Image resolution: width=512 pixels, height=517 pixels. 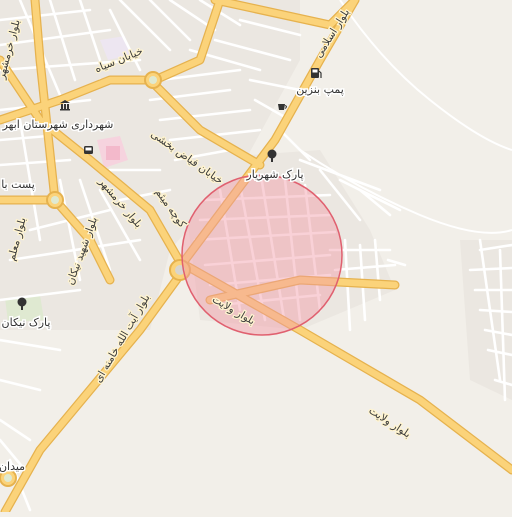 I want to click on label-park-shahriar: پارک شهریار, so click(x=274, y=174).